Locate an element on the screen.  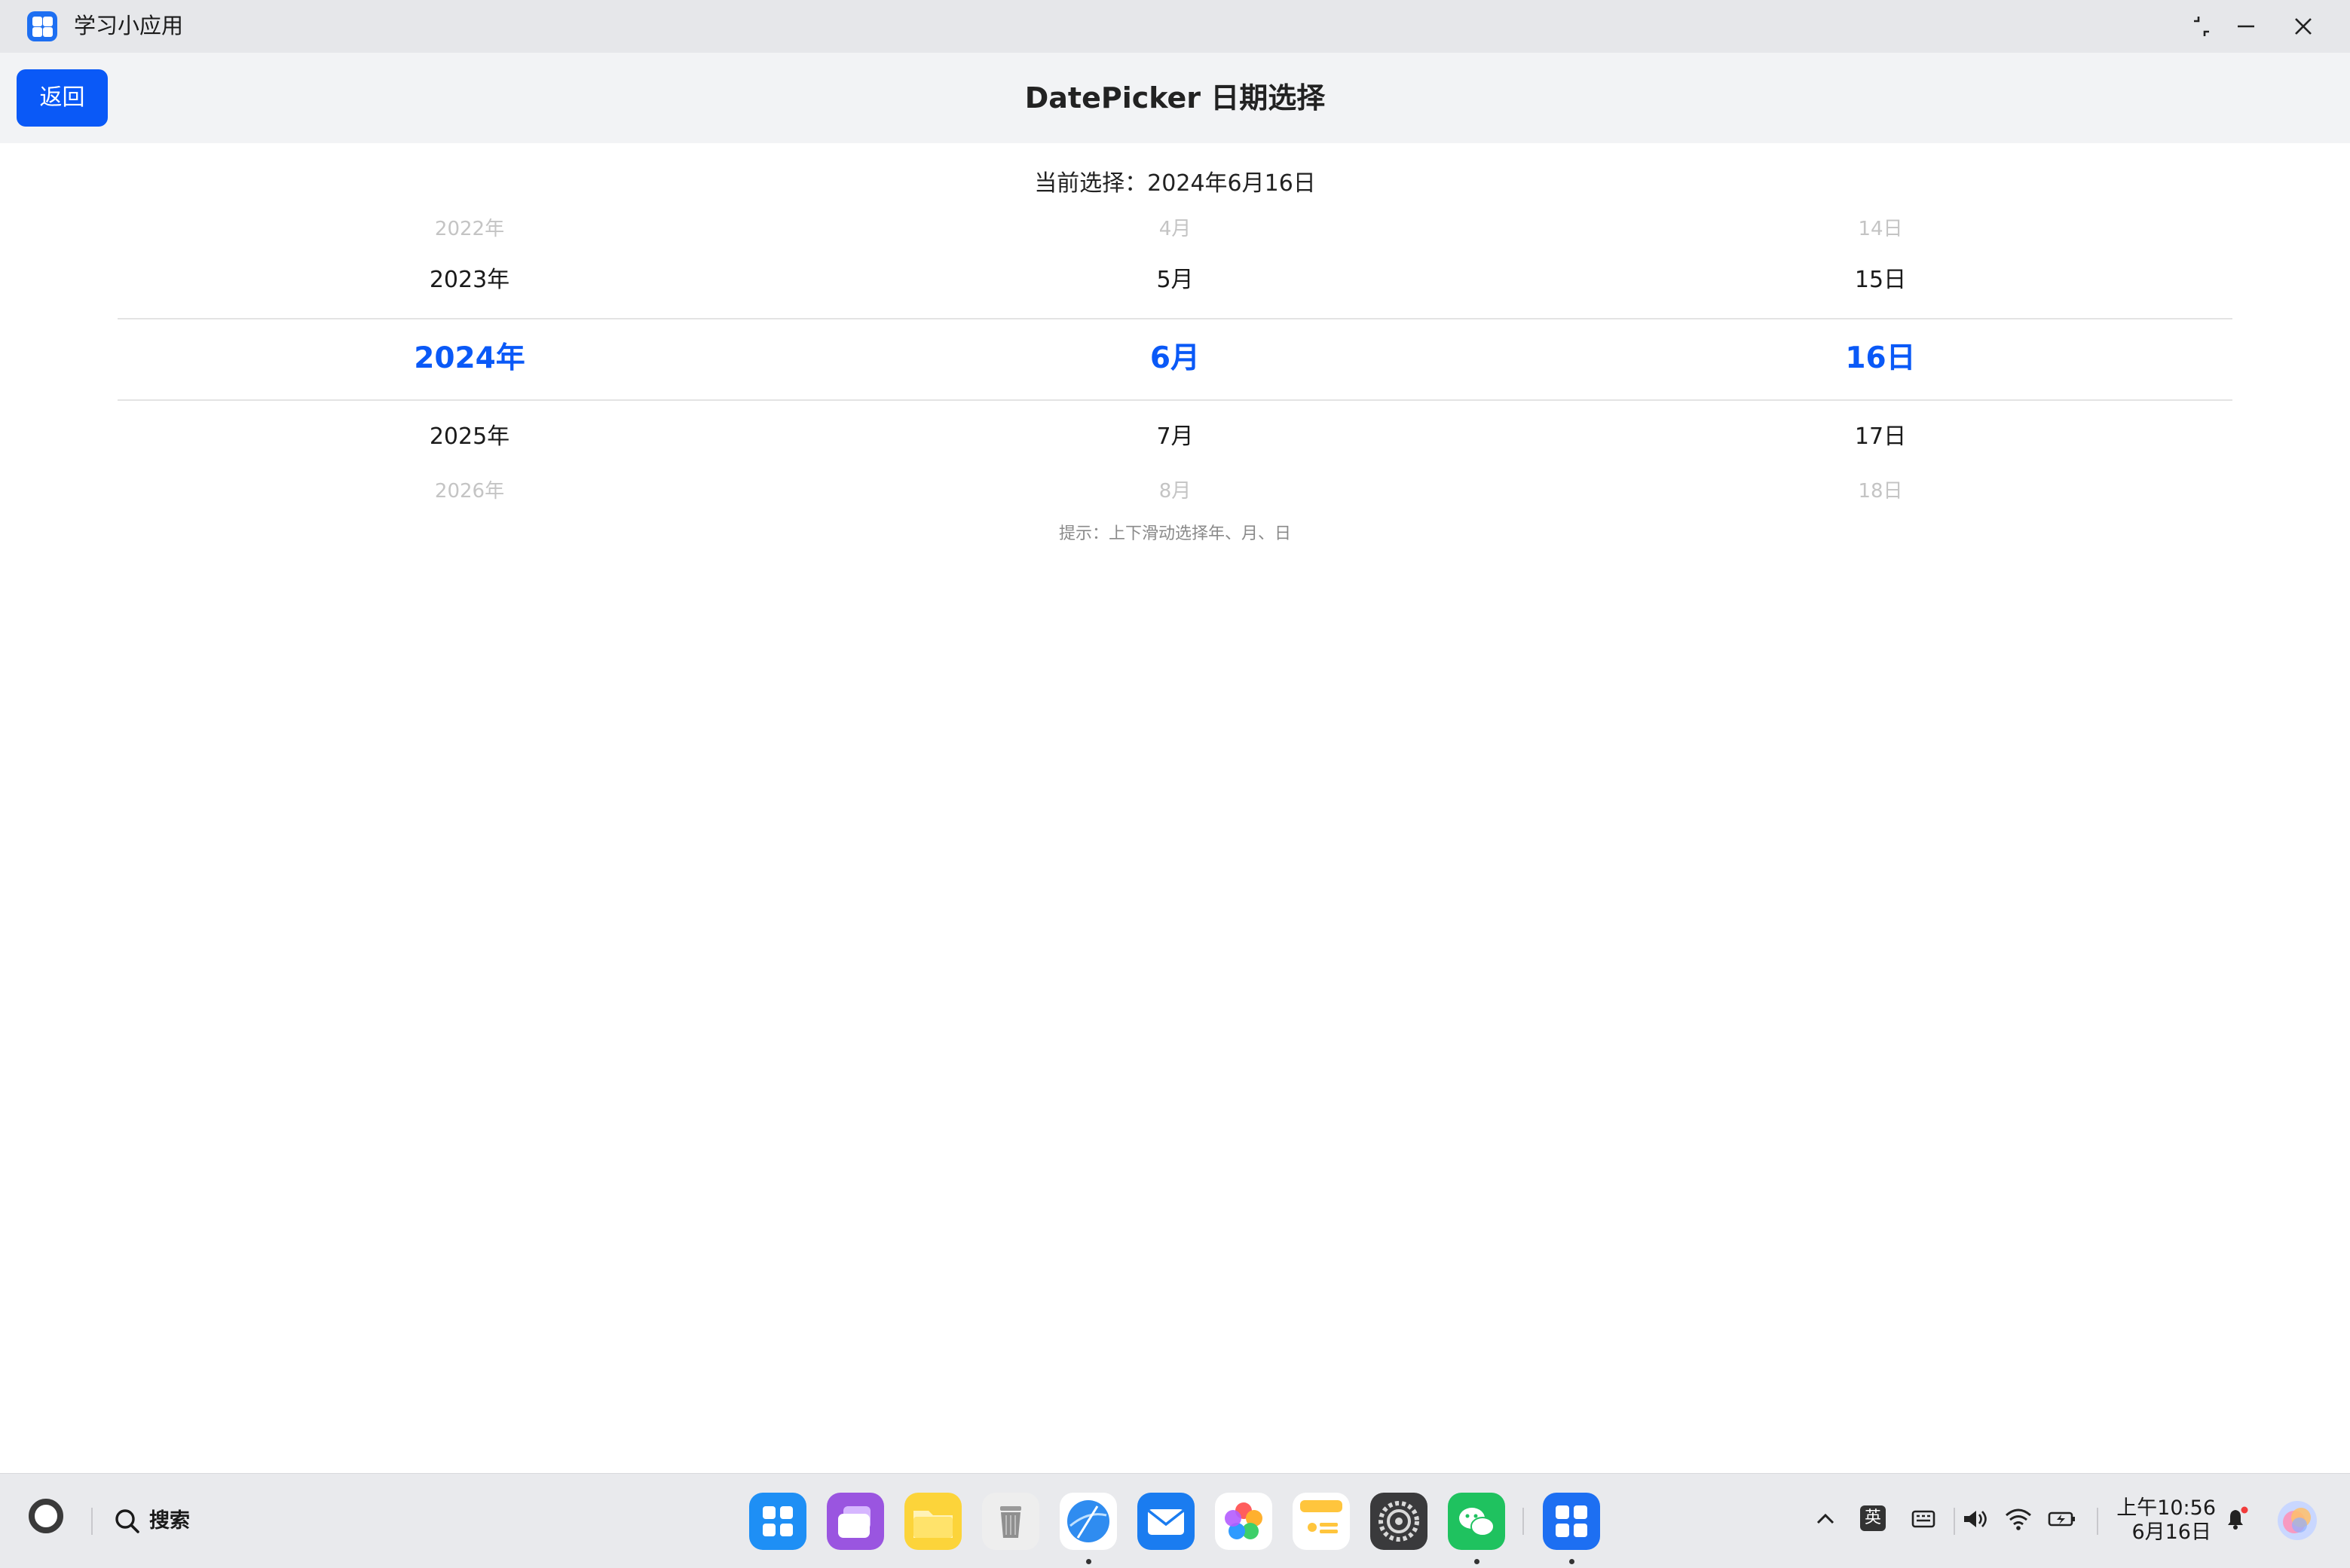
close-button is located at coordinates (2303, 26).